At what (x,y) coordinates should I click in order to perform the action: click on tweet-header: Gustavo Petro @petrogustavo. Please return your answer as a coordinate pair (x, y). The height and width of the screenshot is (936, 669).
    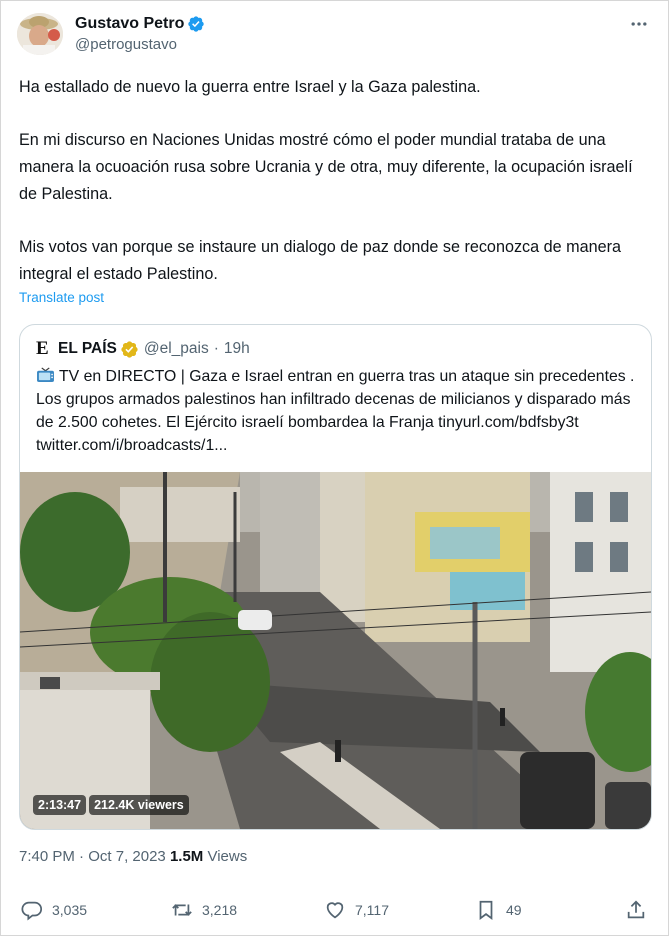
    Looking at the image, I should click on (334, 35).